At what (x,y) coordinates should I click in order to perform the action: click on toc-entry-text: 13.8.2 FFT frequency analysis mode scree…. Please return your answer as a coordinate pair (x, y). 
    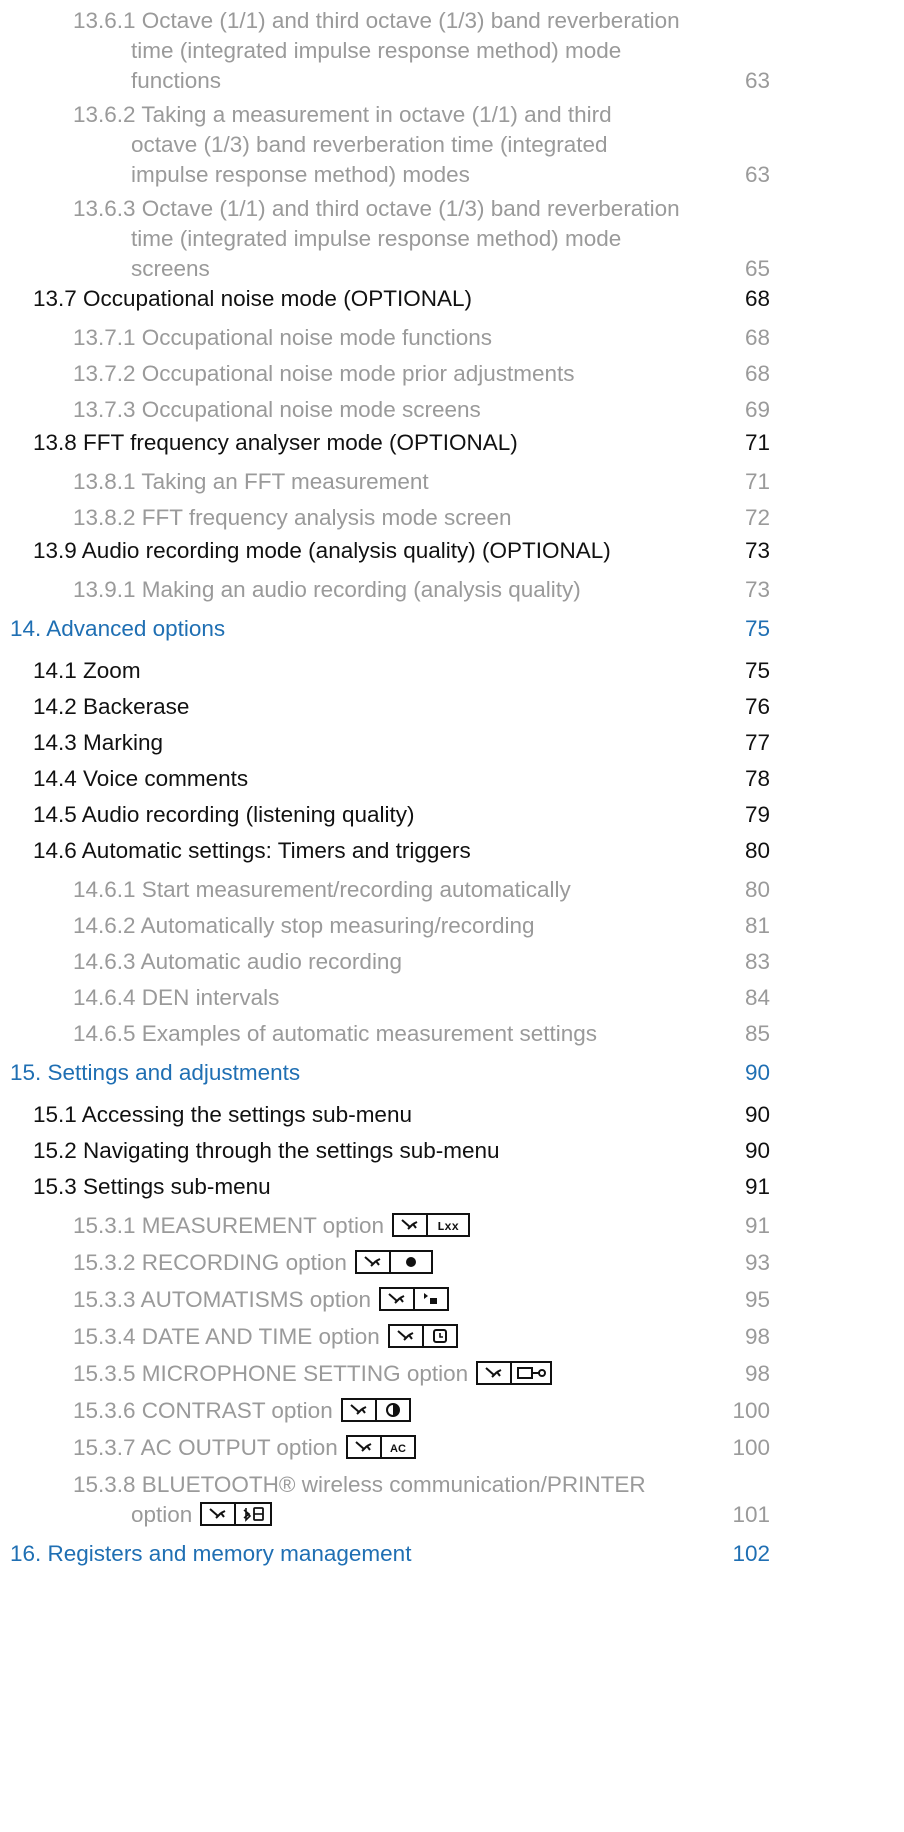
    Looking at the image, I should click on (292, 517).